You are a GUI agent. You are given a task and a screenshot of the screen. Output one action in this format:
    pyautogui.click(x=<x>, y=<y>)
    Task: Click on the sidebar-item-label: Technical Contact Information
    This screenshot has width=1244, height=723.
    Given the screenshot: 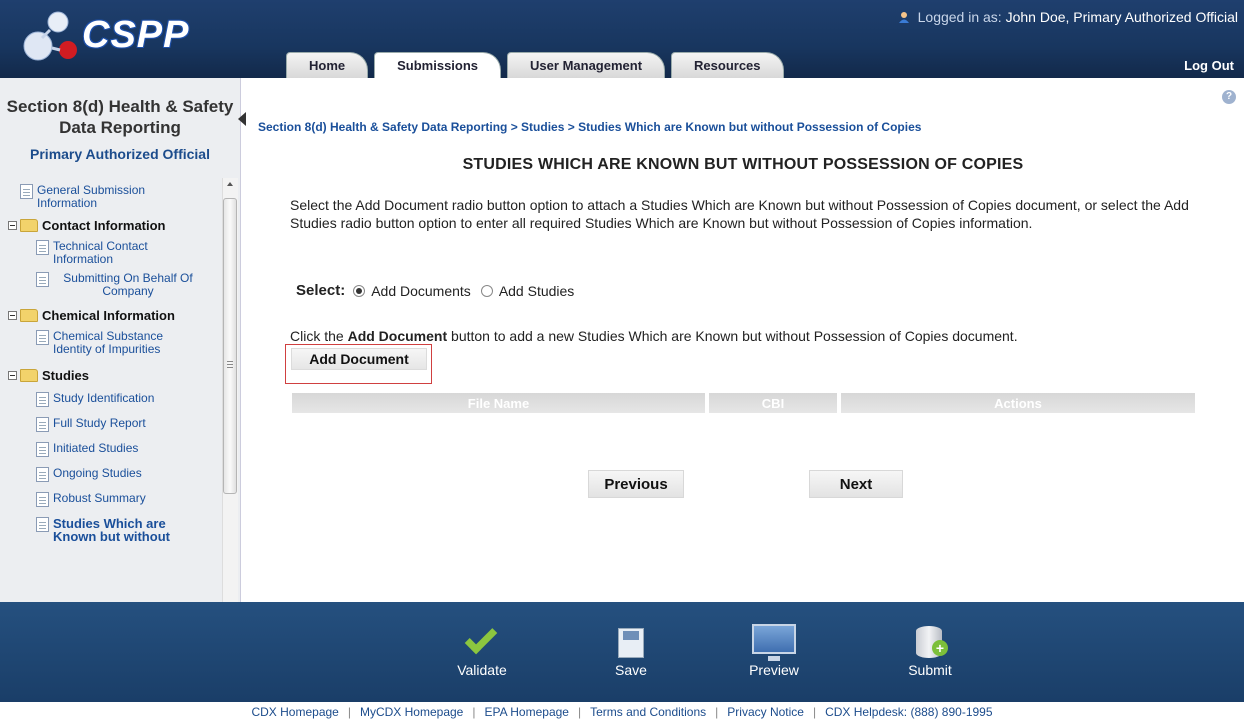 What is the action you would take?
    pyautogui.click(x=100, y=252)
    